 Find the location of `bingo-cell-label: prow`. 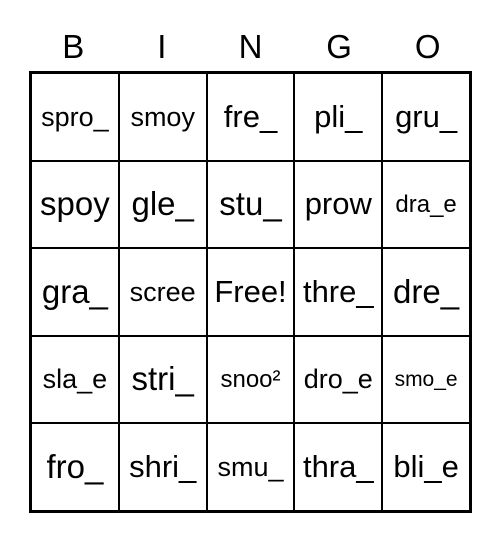

bingo-cell-label: prow is located at coordinates (338, 204).